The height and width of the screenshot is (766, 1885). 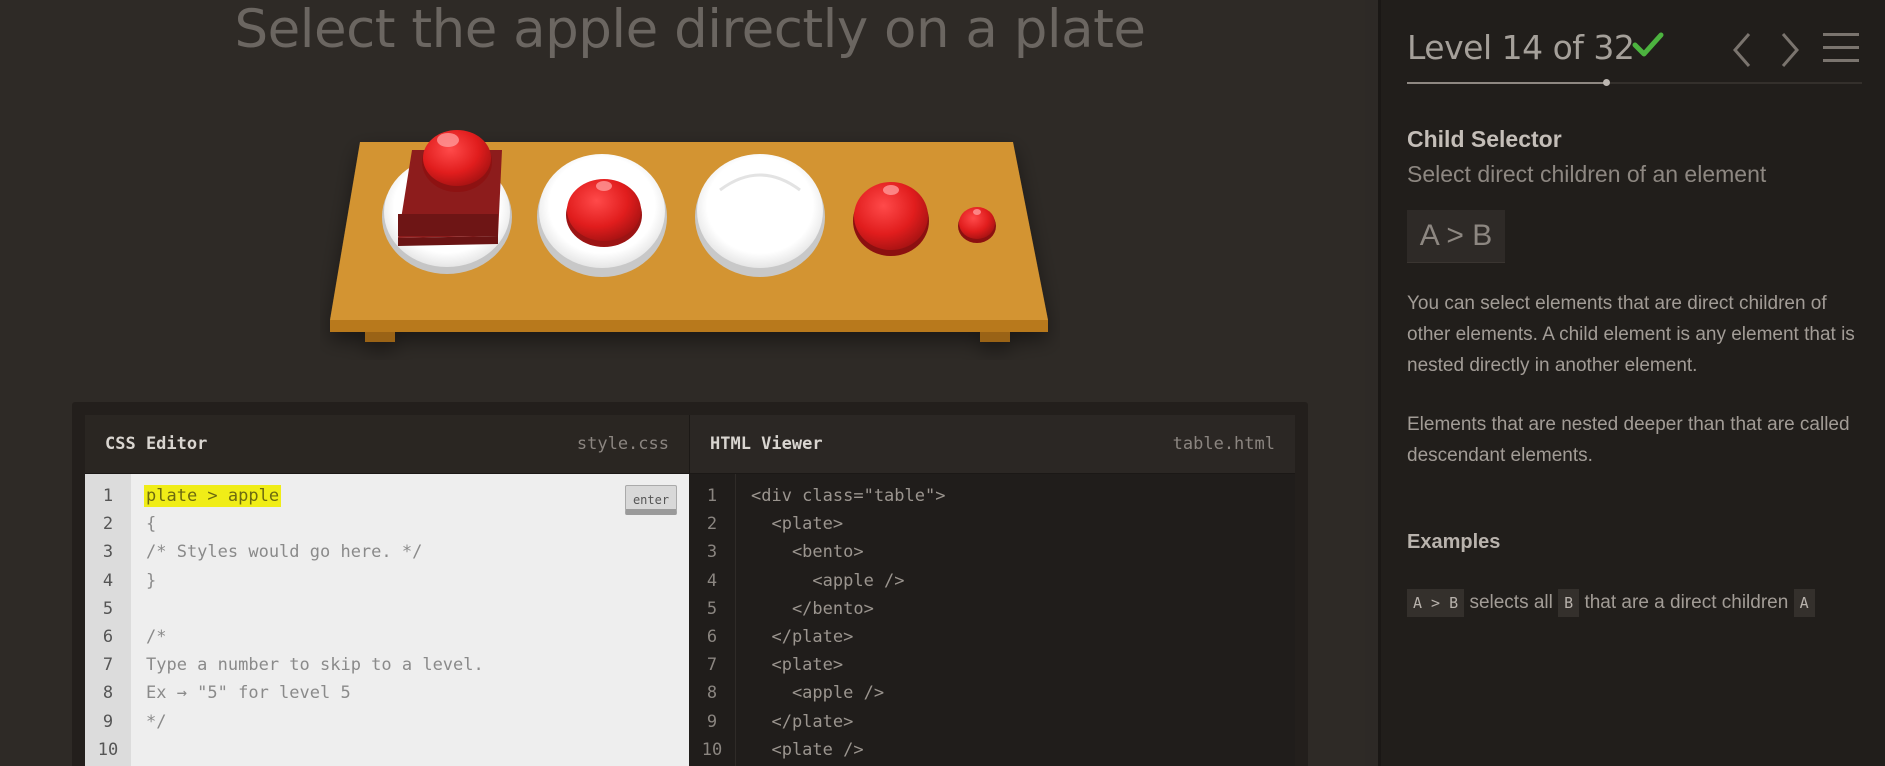 What do you see at coordinates (387, 444) in the screenshot?
I see `css-editor-header: CSS Editor style.css` at bounding box center [387, 444].